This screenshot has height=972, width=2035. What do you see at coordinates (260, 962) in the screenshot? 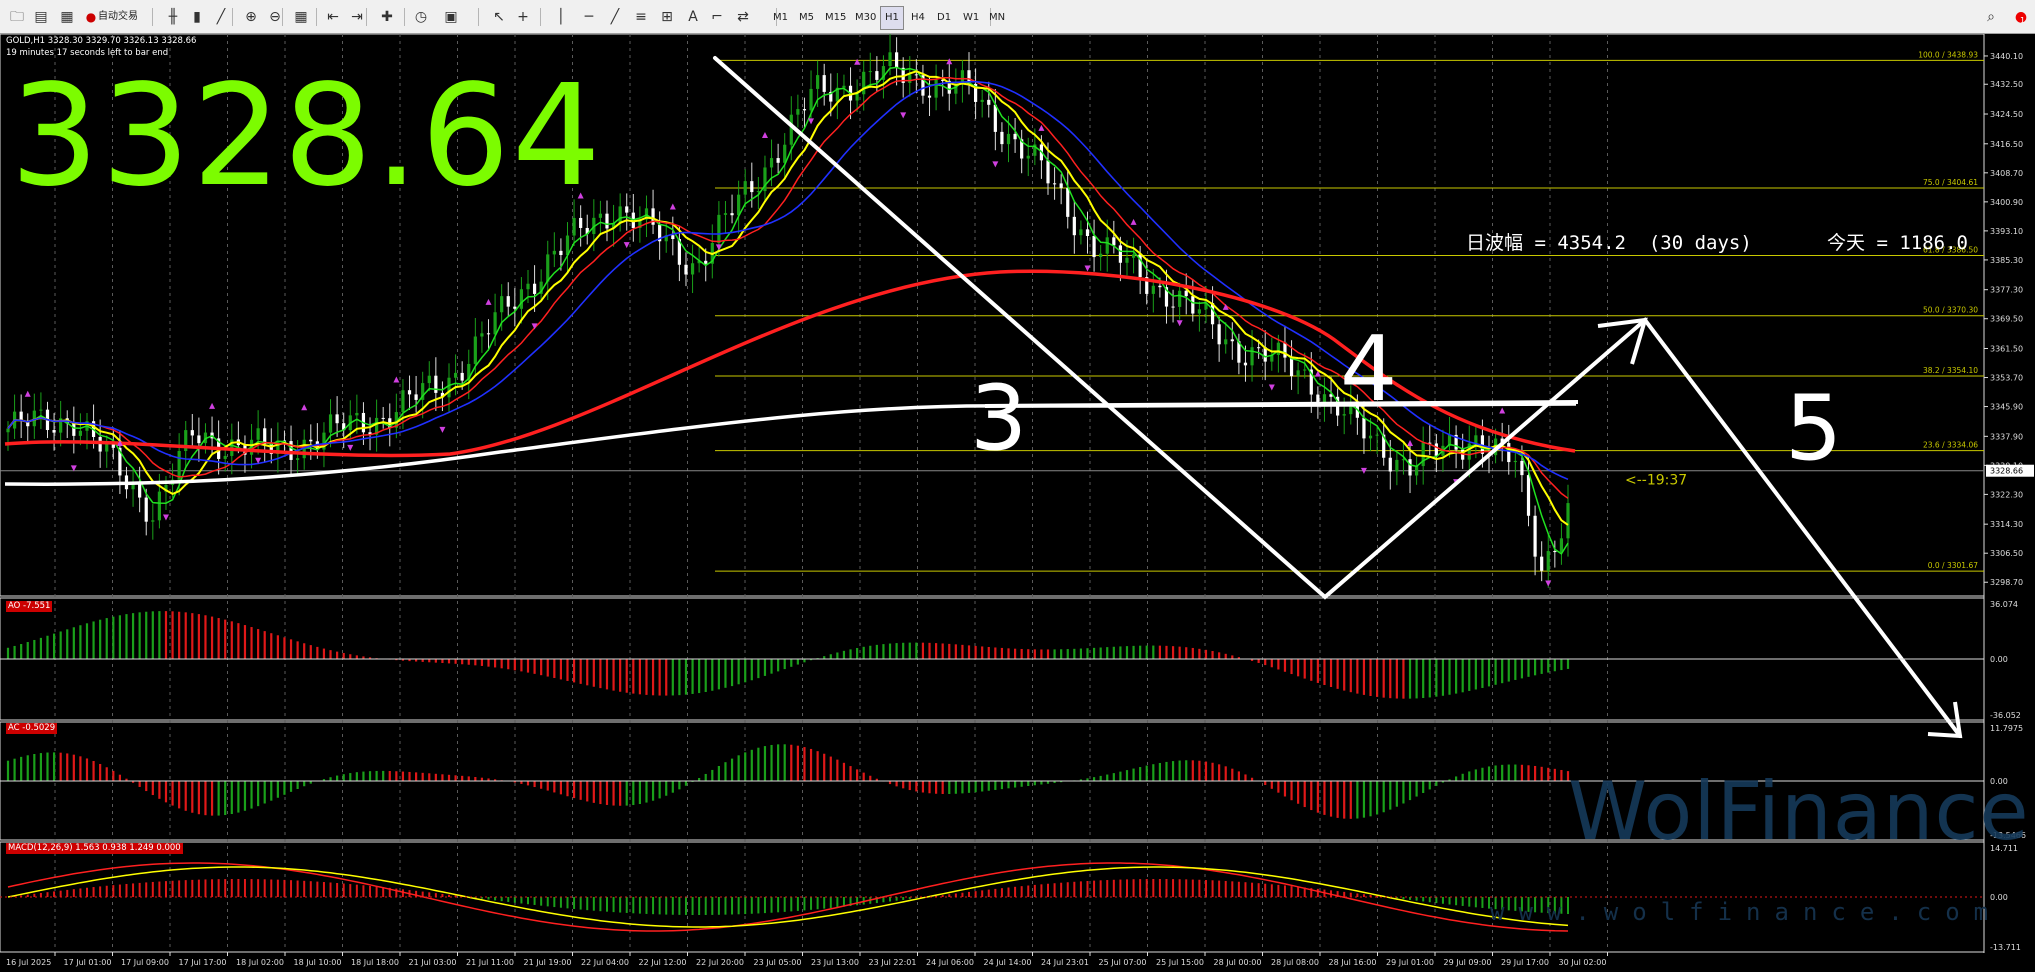
I see `time-axis-label: 18 Jul 02:00` at bounding box center [260, 962].